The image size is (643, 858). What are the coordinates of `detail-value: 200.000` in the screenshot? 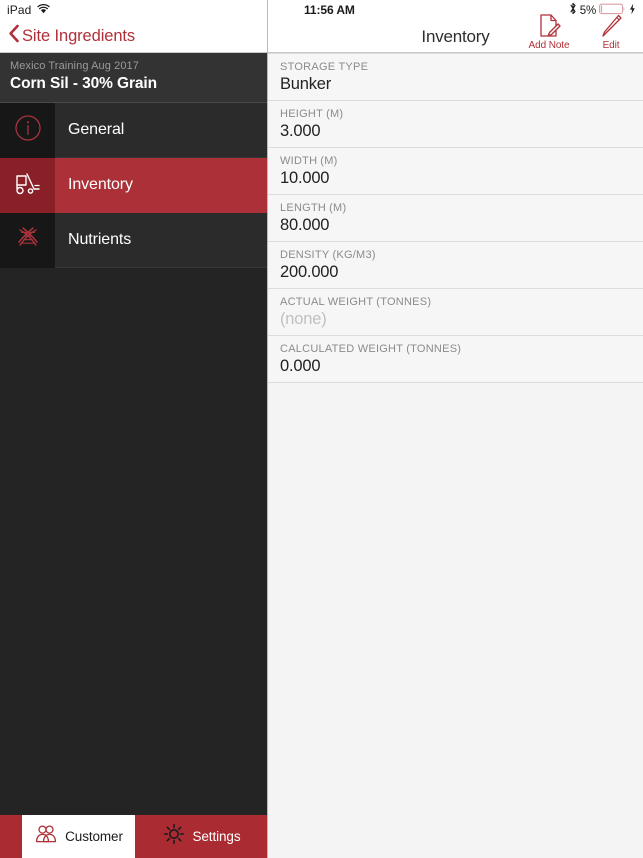 It's located at (309, 272).